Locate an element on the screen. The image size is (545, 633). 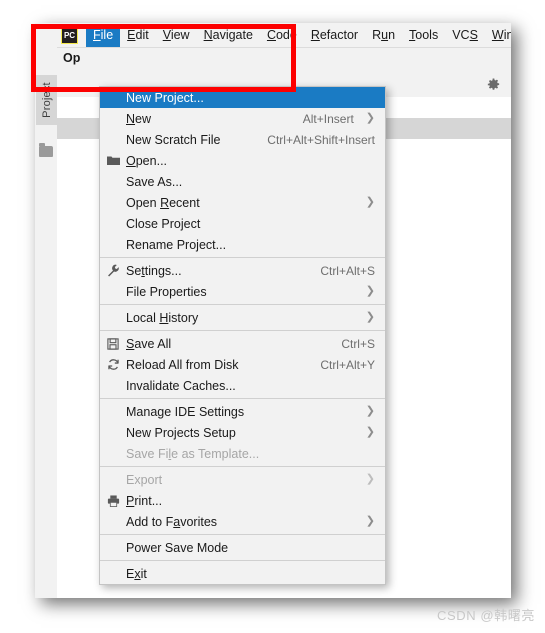
menu-item-save-all: Save All Ctrl+S is located at coordinates (242, 343).